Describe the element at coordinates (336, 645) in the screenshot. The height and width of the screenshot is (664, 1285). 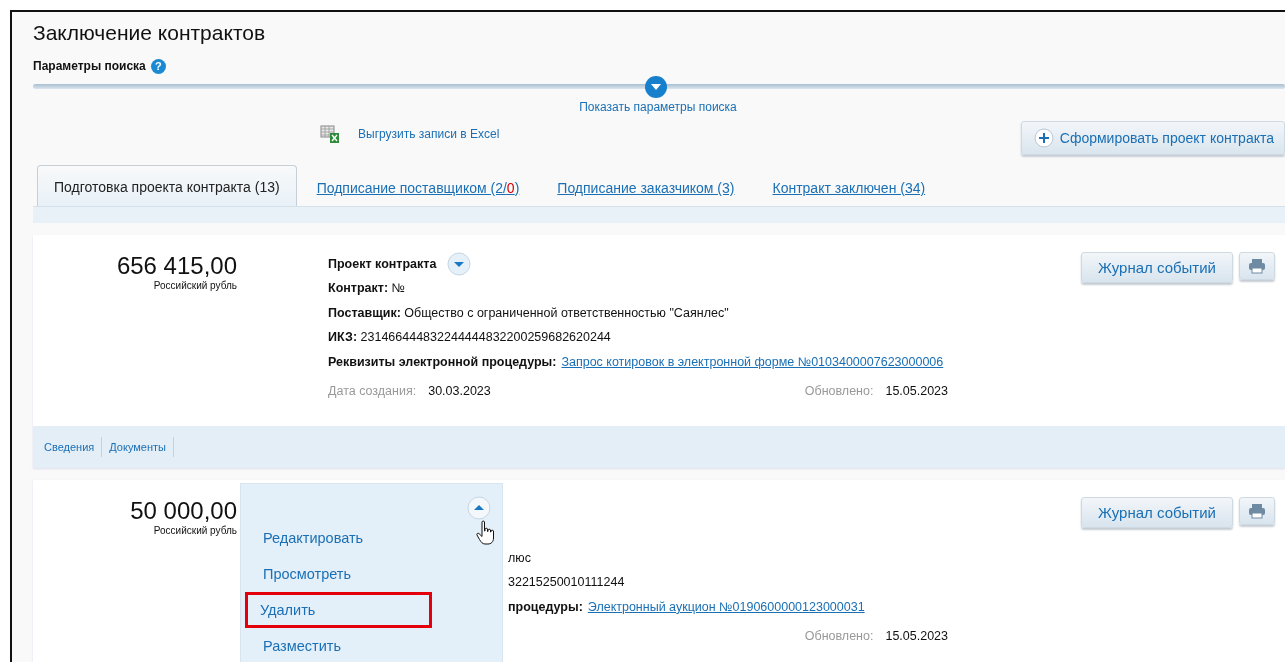
I see `menu-item: Разместить` at that location.